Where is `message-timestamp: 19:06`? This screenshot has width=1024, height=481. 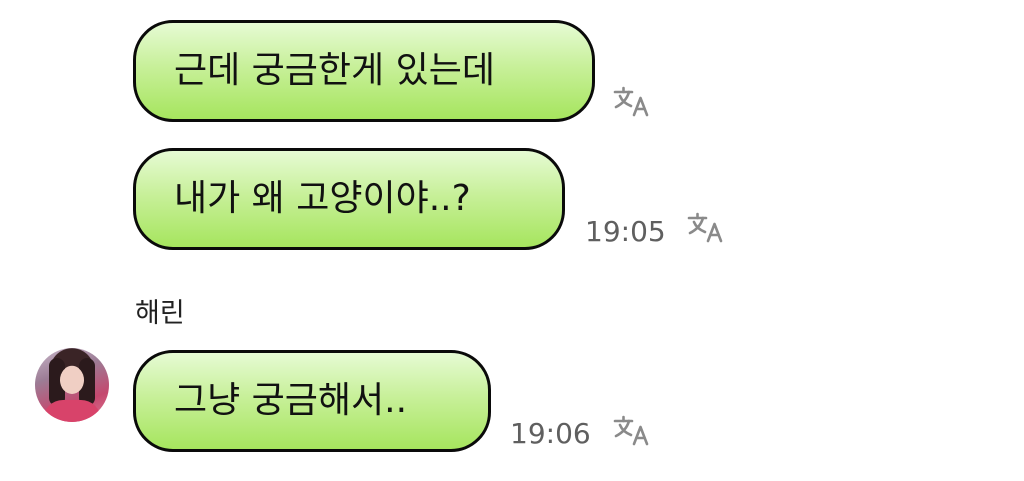 message-timestamp: 19:06 is located at coordinates (550, 433).